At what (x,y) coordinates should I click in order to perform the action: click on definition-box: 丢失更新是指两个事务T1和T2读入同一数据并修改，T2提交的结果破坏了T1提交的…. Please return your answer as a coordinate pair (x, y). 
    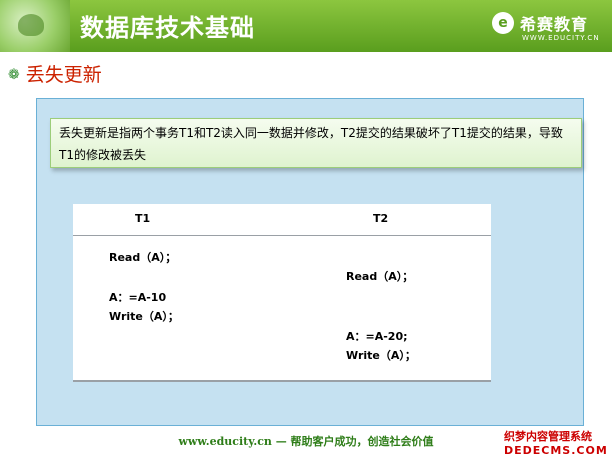
    Looking at the image, I should click on (316, 143).